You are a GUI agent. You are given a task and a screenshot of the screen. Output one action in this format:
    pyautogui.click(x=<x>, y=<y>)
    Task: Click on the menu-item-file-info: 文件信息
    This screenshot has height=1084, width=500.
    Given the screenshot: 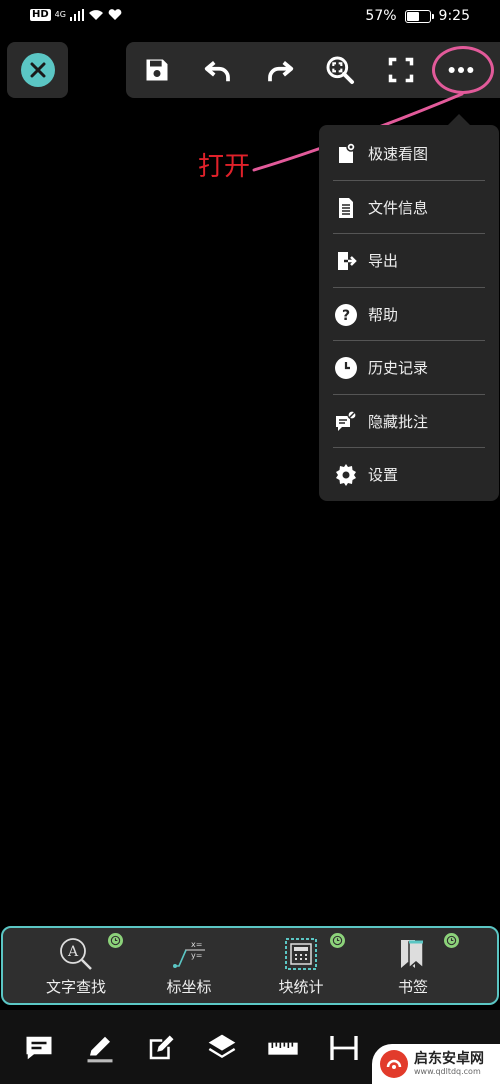 What is the action you would take?
    pyautogui.click(x=409, y=207)
    